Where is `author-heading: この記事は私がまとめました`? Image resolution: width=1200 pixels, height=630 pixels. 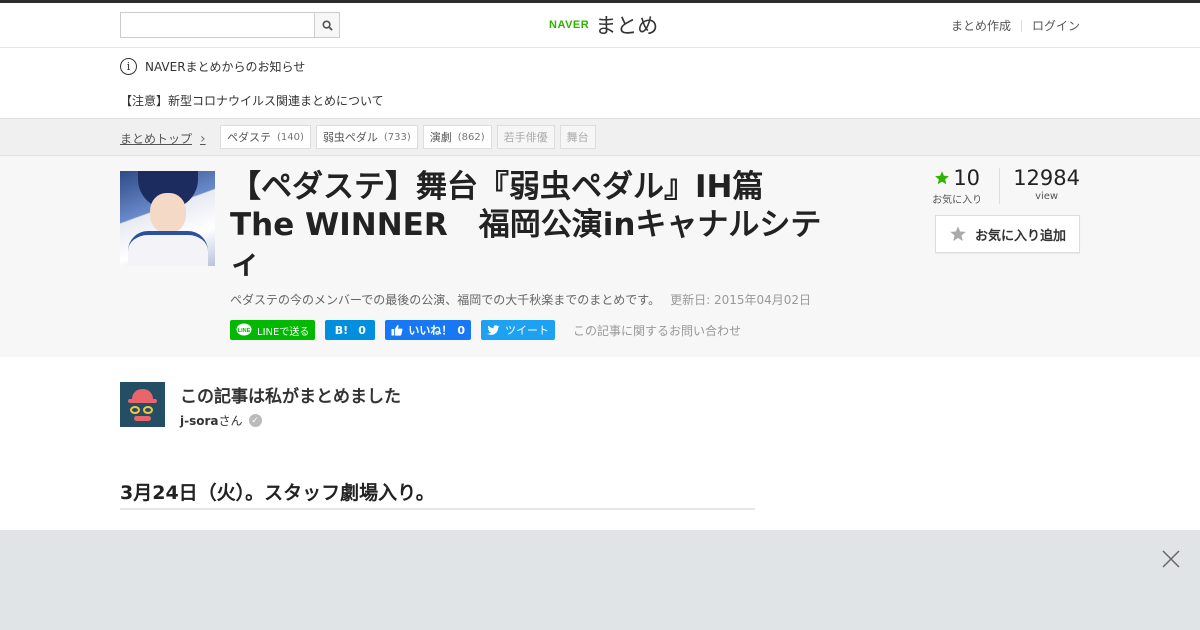
author-heading: この記事は私がまとめました is located at coordinates (290, 397).